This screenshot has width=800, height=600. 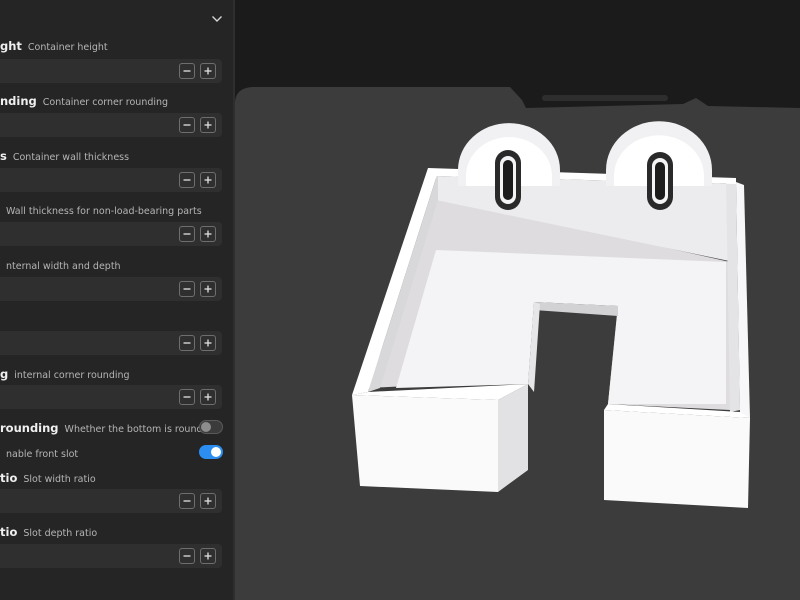 What do you see at coordinates (71, 157) in the screenshot?
I see `param-description: Container wall thickness` at bounding box center [71, 157].